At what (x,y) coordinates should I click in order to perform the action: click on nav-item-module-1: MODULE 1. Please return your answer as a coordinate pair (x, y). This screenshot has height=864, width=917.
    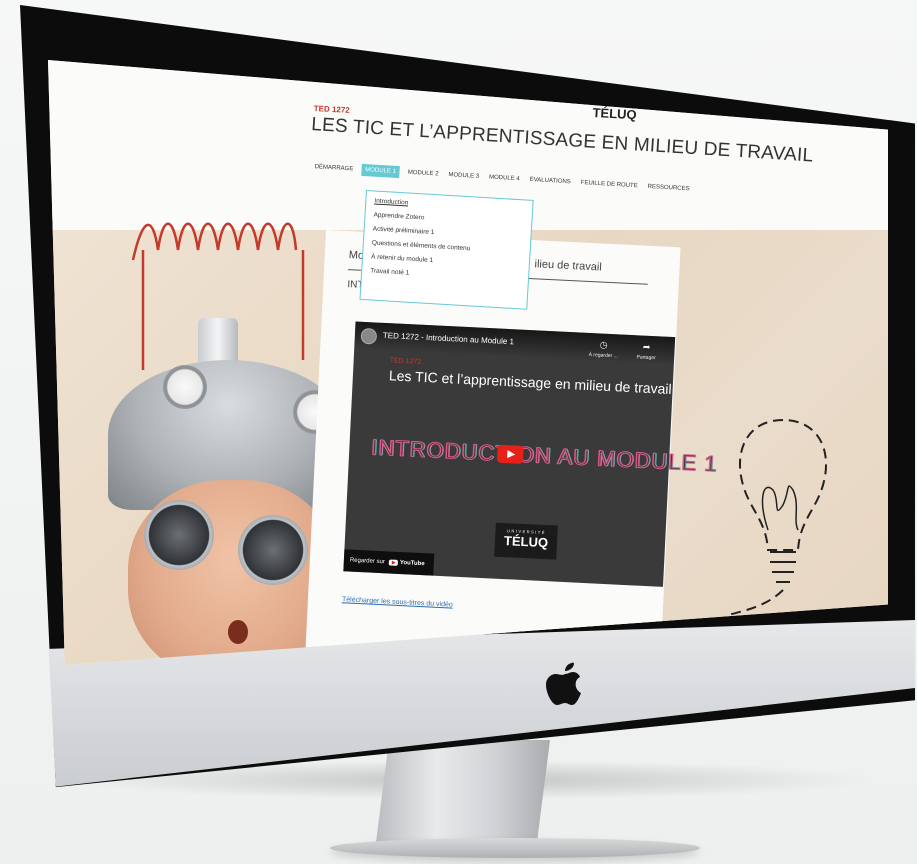
    Looking at the image, I should click on (380, 171).